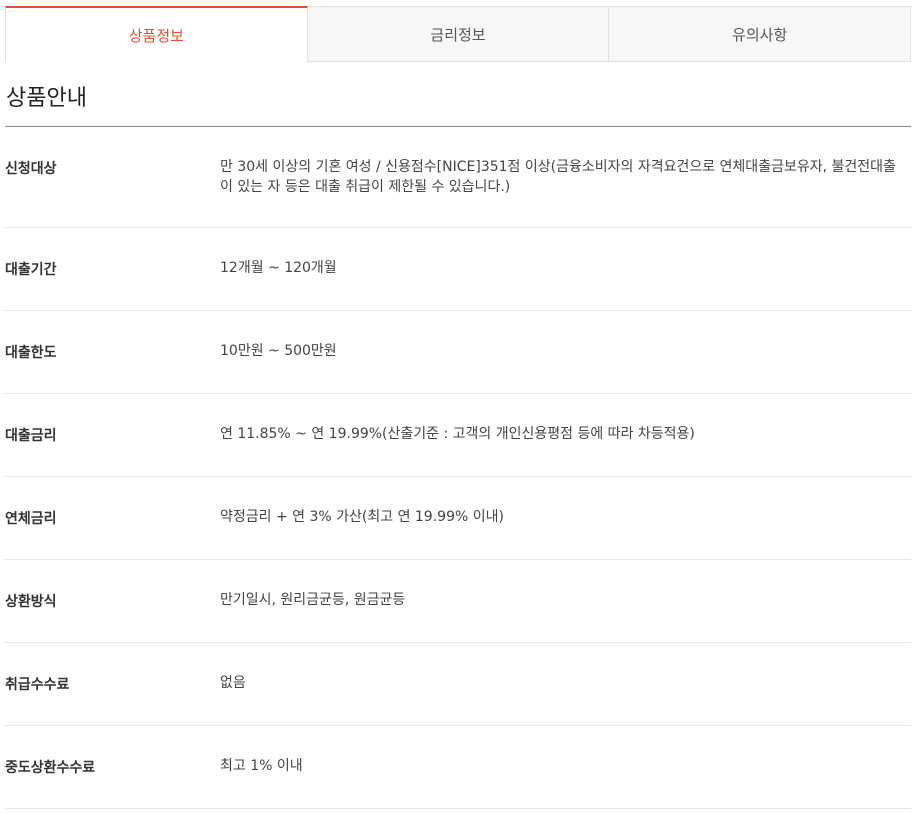 Image resolution: width=919 pixels, height=813 pixels. Describe the element at coordinates (37, 685) in the screenshot. I see `row-label: 취급수수료` at that location.